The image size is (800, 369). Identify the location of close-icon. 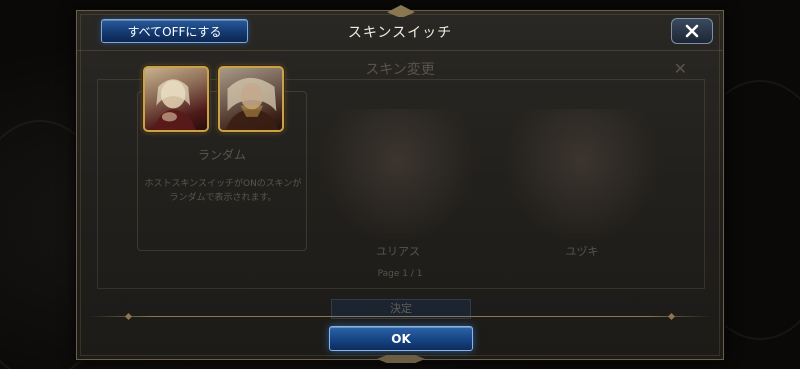
(692, 31).